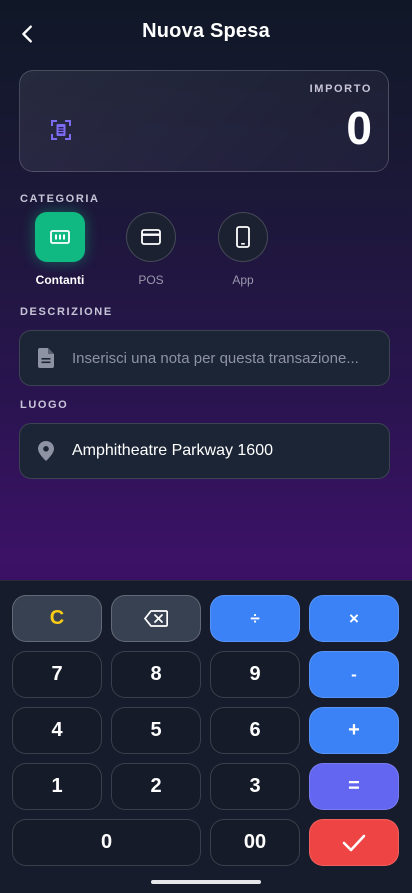 The image size is (412, 893). I want to click on description-input, so click(222, 358).